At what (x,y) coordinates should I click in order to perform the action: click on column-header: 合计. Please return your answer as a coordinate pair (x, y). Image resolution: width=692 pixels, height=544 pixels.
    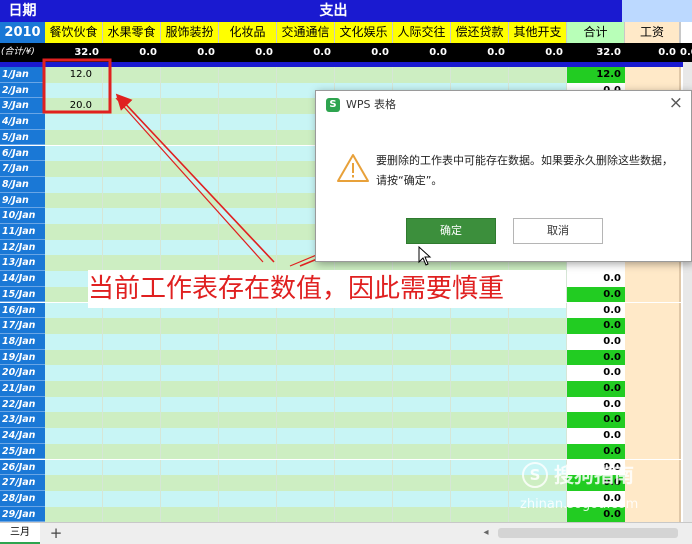
    Looking at the image, I should click on (596, 32).